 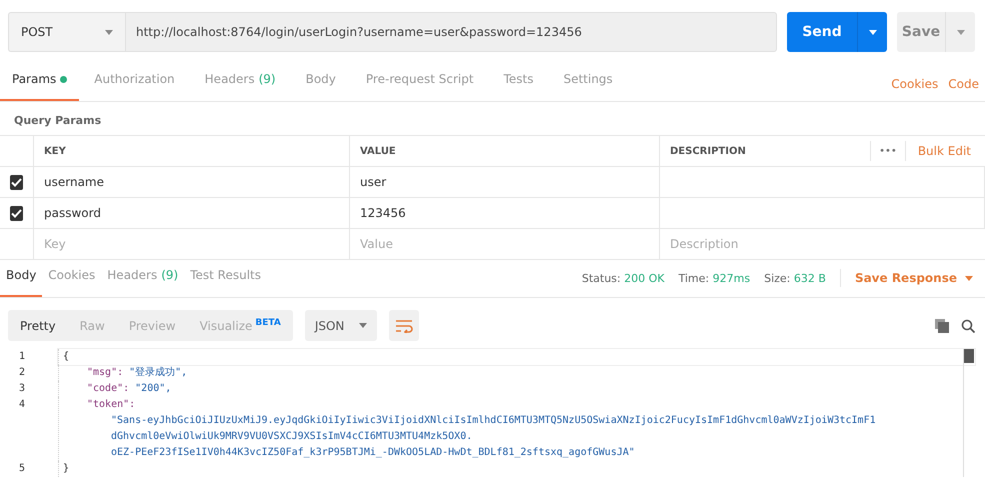 What do you see at coordinates (518, 84) in the screenshot?
I see `request-tab: Tests` at bounding box center [518, 84].